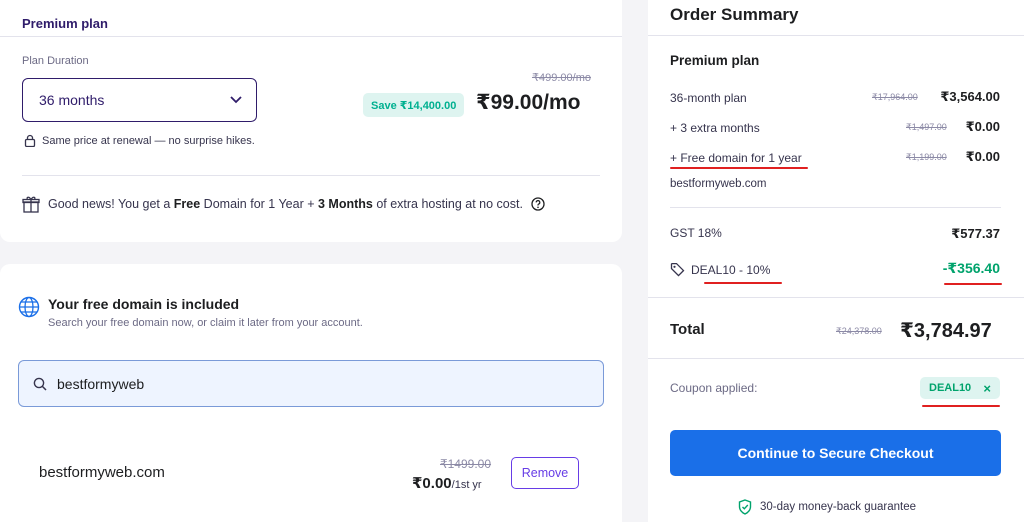 The width and height of the screenshot is (1024, 522). What do you see at coordinates (715, 128) in the screenshot?
I see `summary-row-label: + 3 extra months` at bounding box center [715, 128].